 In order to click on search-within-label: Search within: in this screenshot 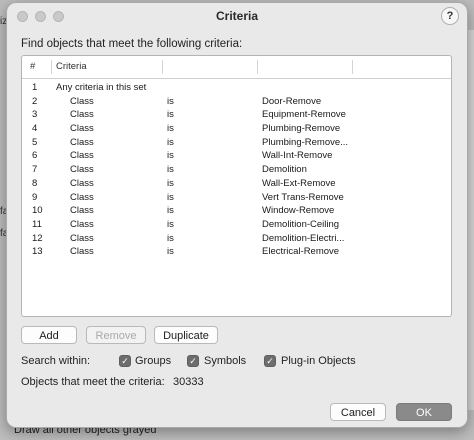, I will do `click(56, 361)`.